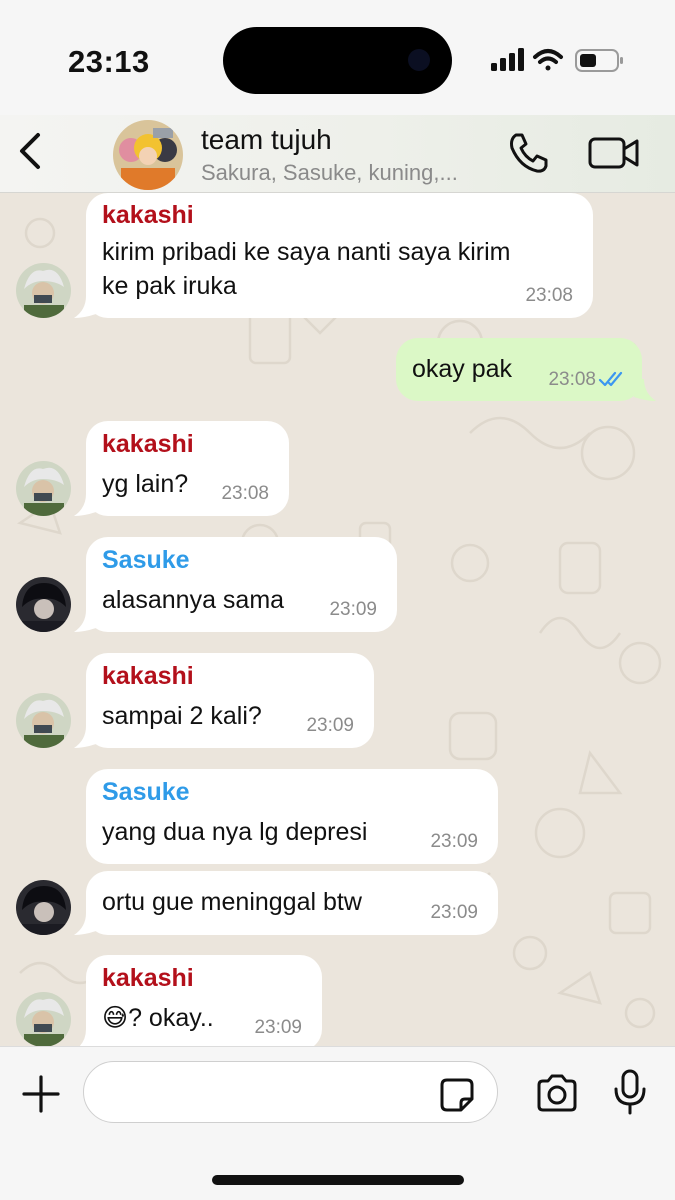 Image resolution: width=675 pixels, height=1200 pixels. I want to click on status-time: 23:13, so click(109, 61).